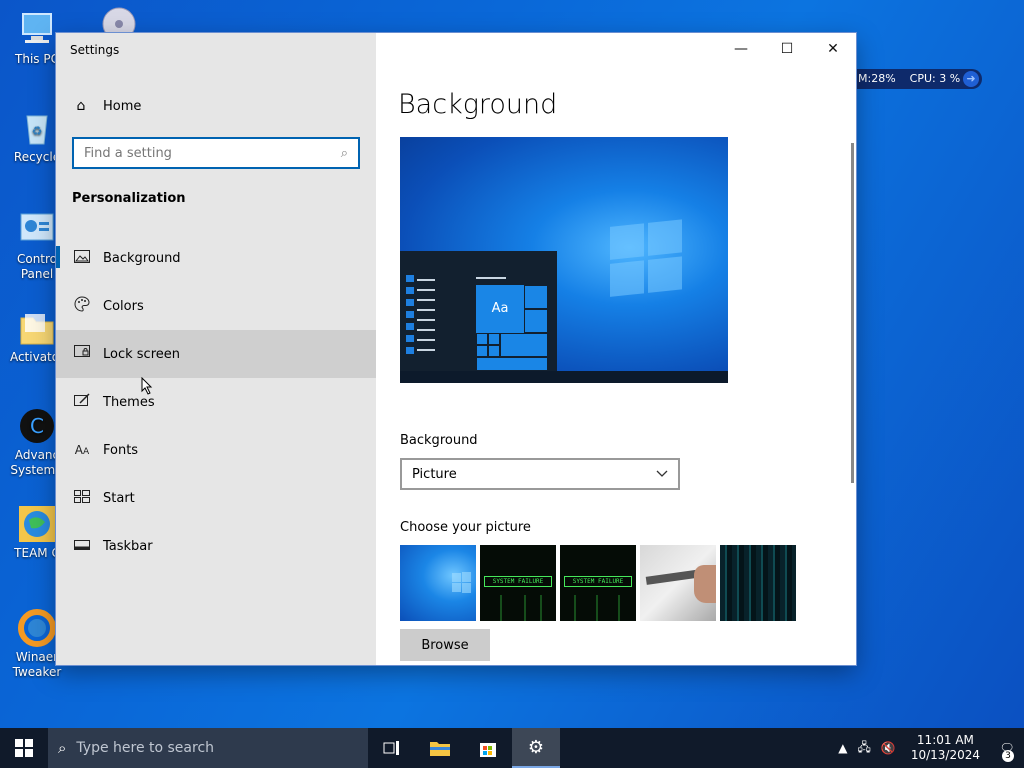  What do you see at coordinates (119, 498) in the screenshot?
I see `nav-item-label: Start` at bounding box center [119, 498].